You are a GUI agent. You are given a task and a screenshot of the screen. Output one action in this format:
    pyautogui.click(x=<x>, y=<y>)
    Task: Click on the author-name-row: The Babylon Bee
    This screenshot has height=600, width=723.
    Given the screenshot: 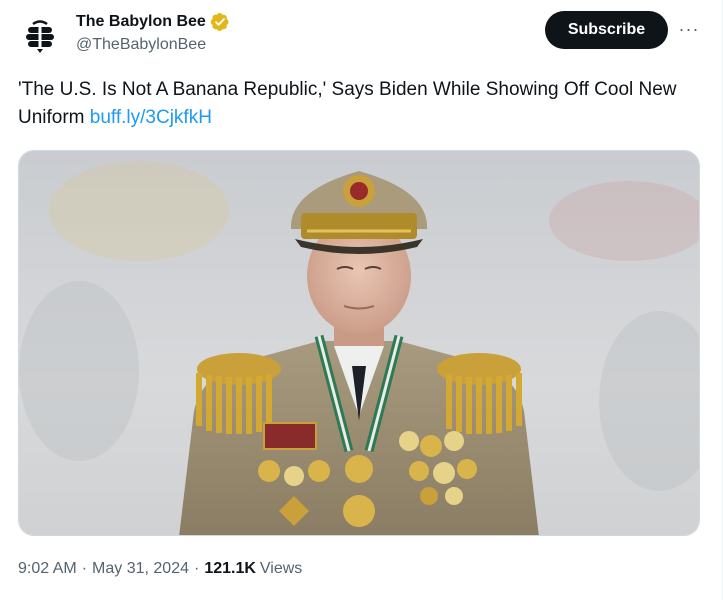 What is the action you would take?
    pyautogui.click(x=153, y=22)
    